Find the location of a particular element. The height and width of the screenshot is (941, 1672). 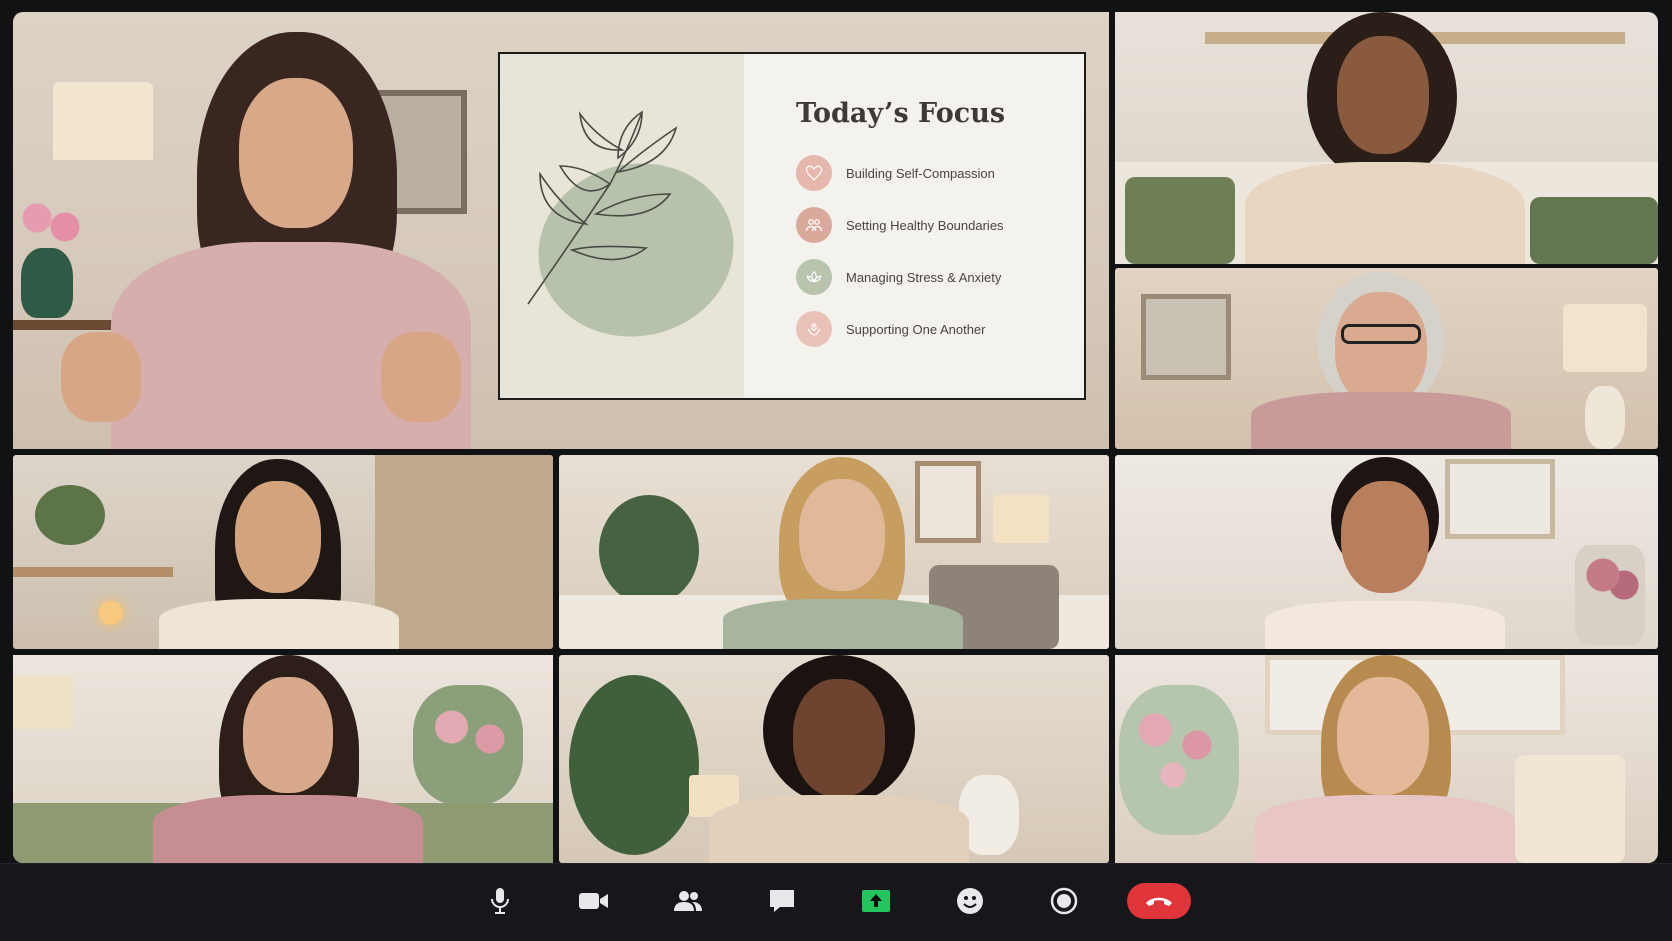

hands-icon is located at coordinates (814, 329).